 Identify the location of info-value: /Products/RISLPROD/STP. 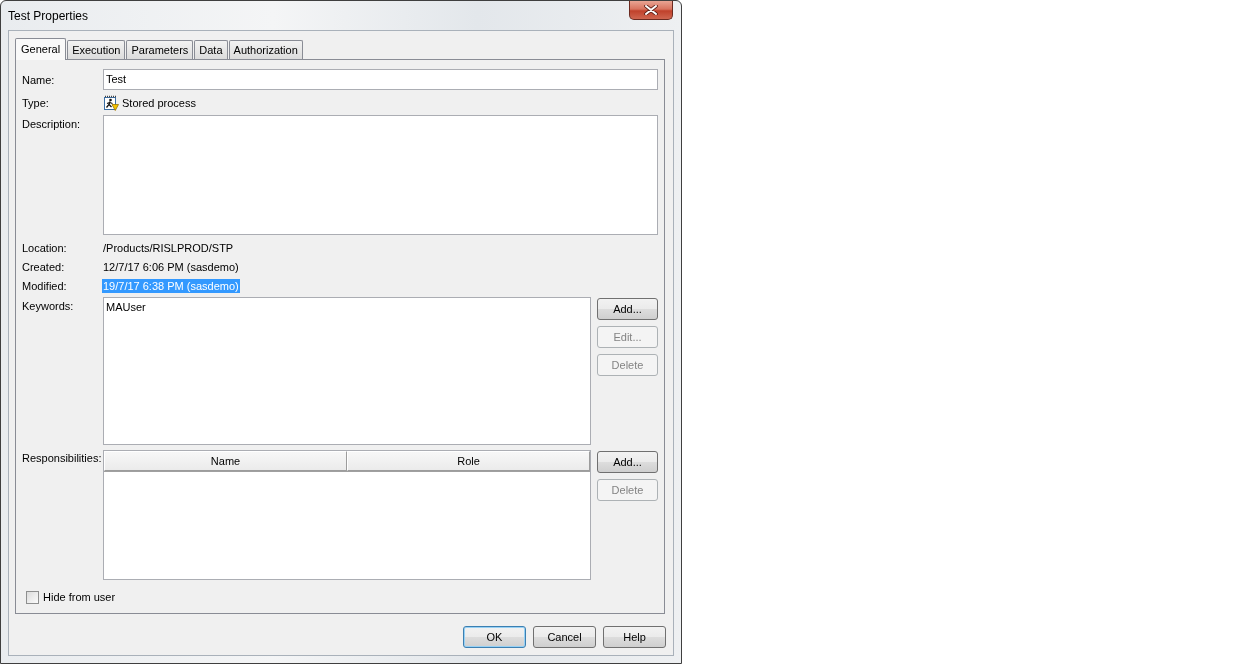
(168, 247).